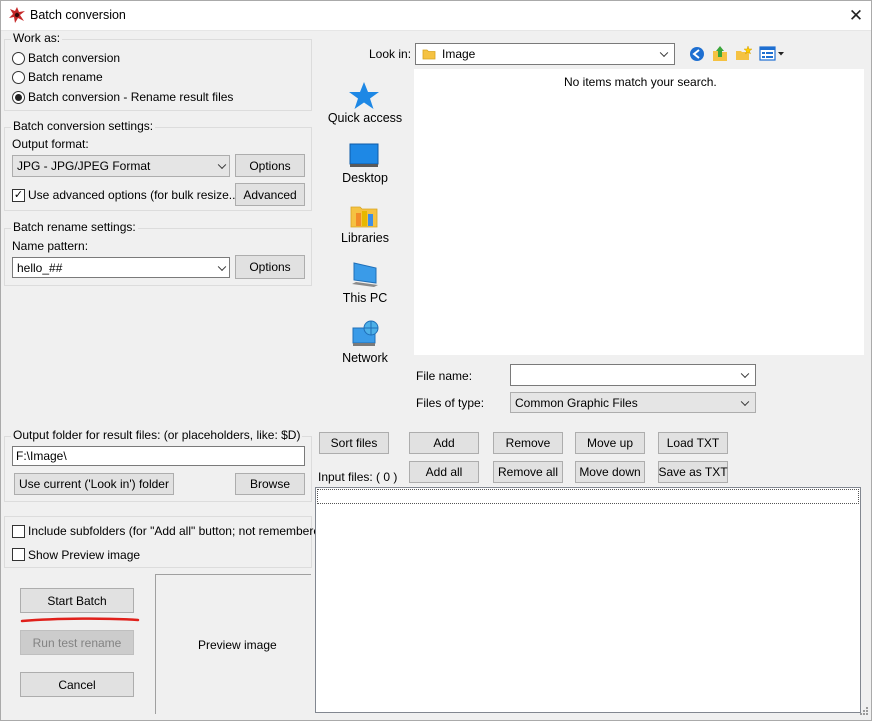 The width and height of the screenshot is (872, 721). I want to click on preview-label: Preview image, so click(237, 645).